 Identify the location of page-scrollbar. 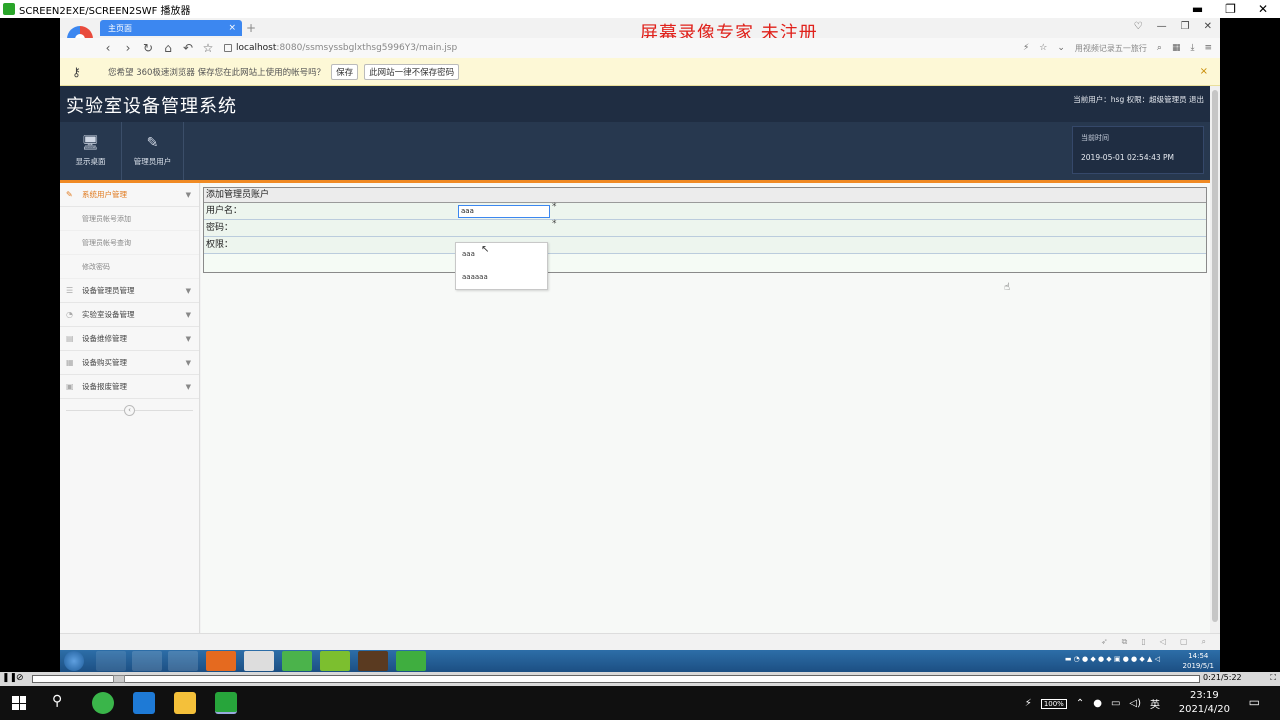
(1215, 359).